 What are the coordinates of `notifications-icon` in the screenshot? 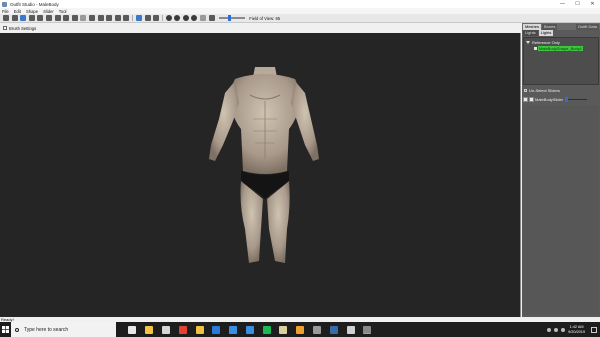 It's located at (594, 329).